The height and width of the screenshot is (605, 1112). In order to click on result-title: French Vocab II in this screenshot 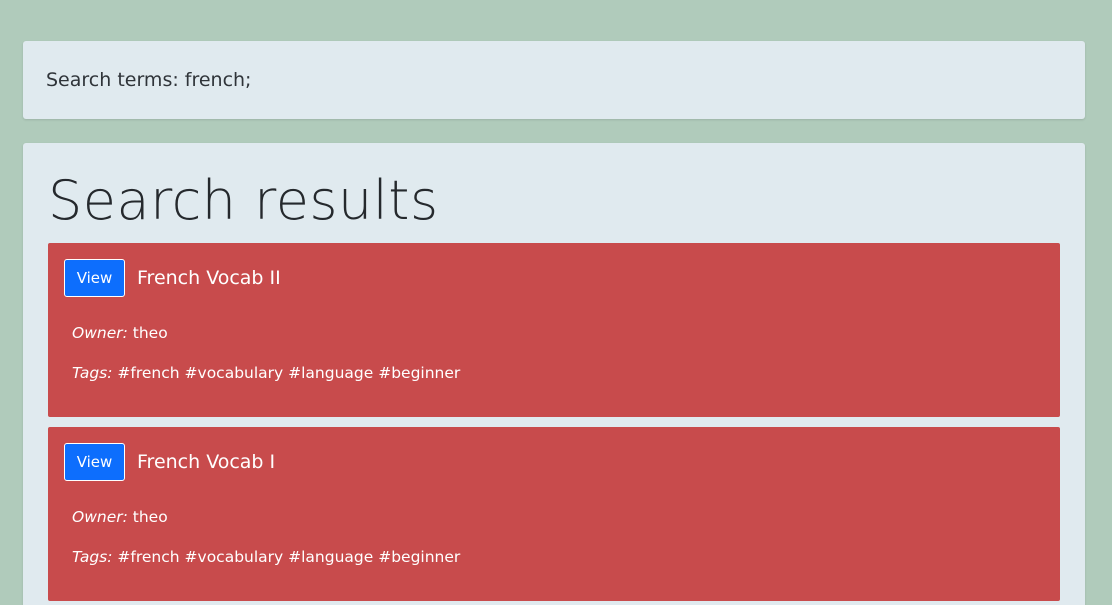, I will do `click(209, 278)`.